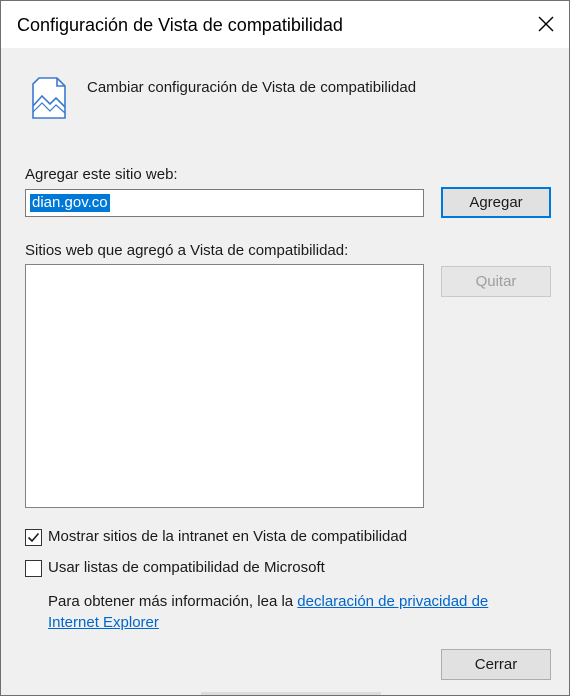  I want to click on close-button, so click(546, 24).